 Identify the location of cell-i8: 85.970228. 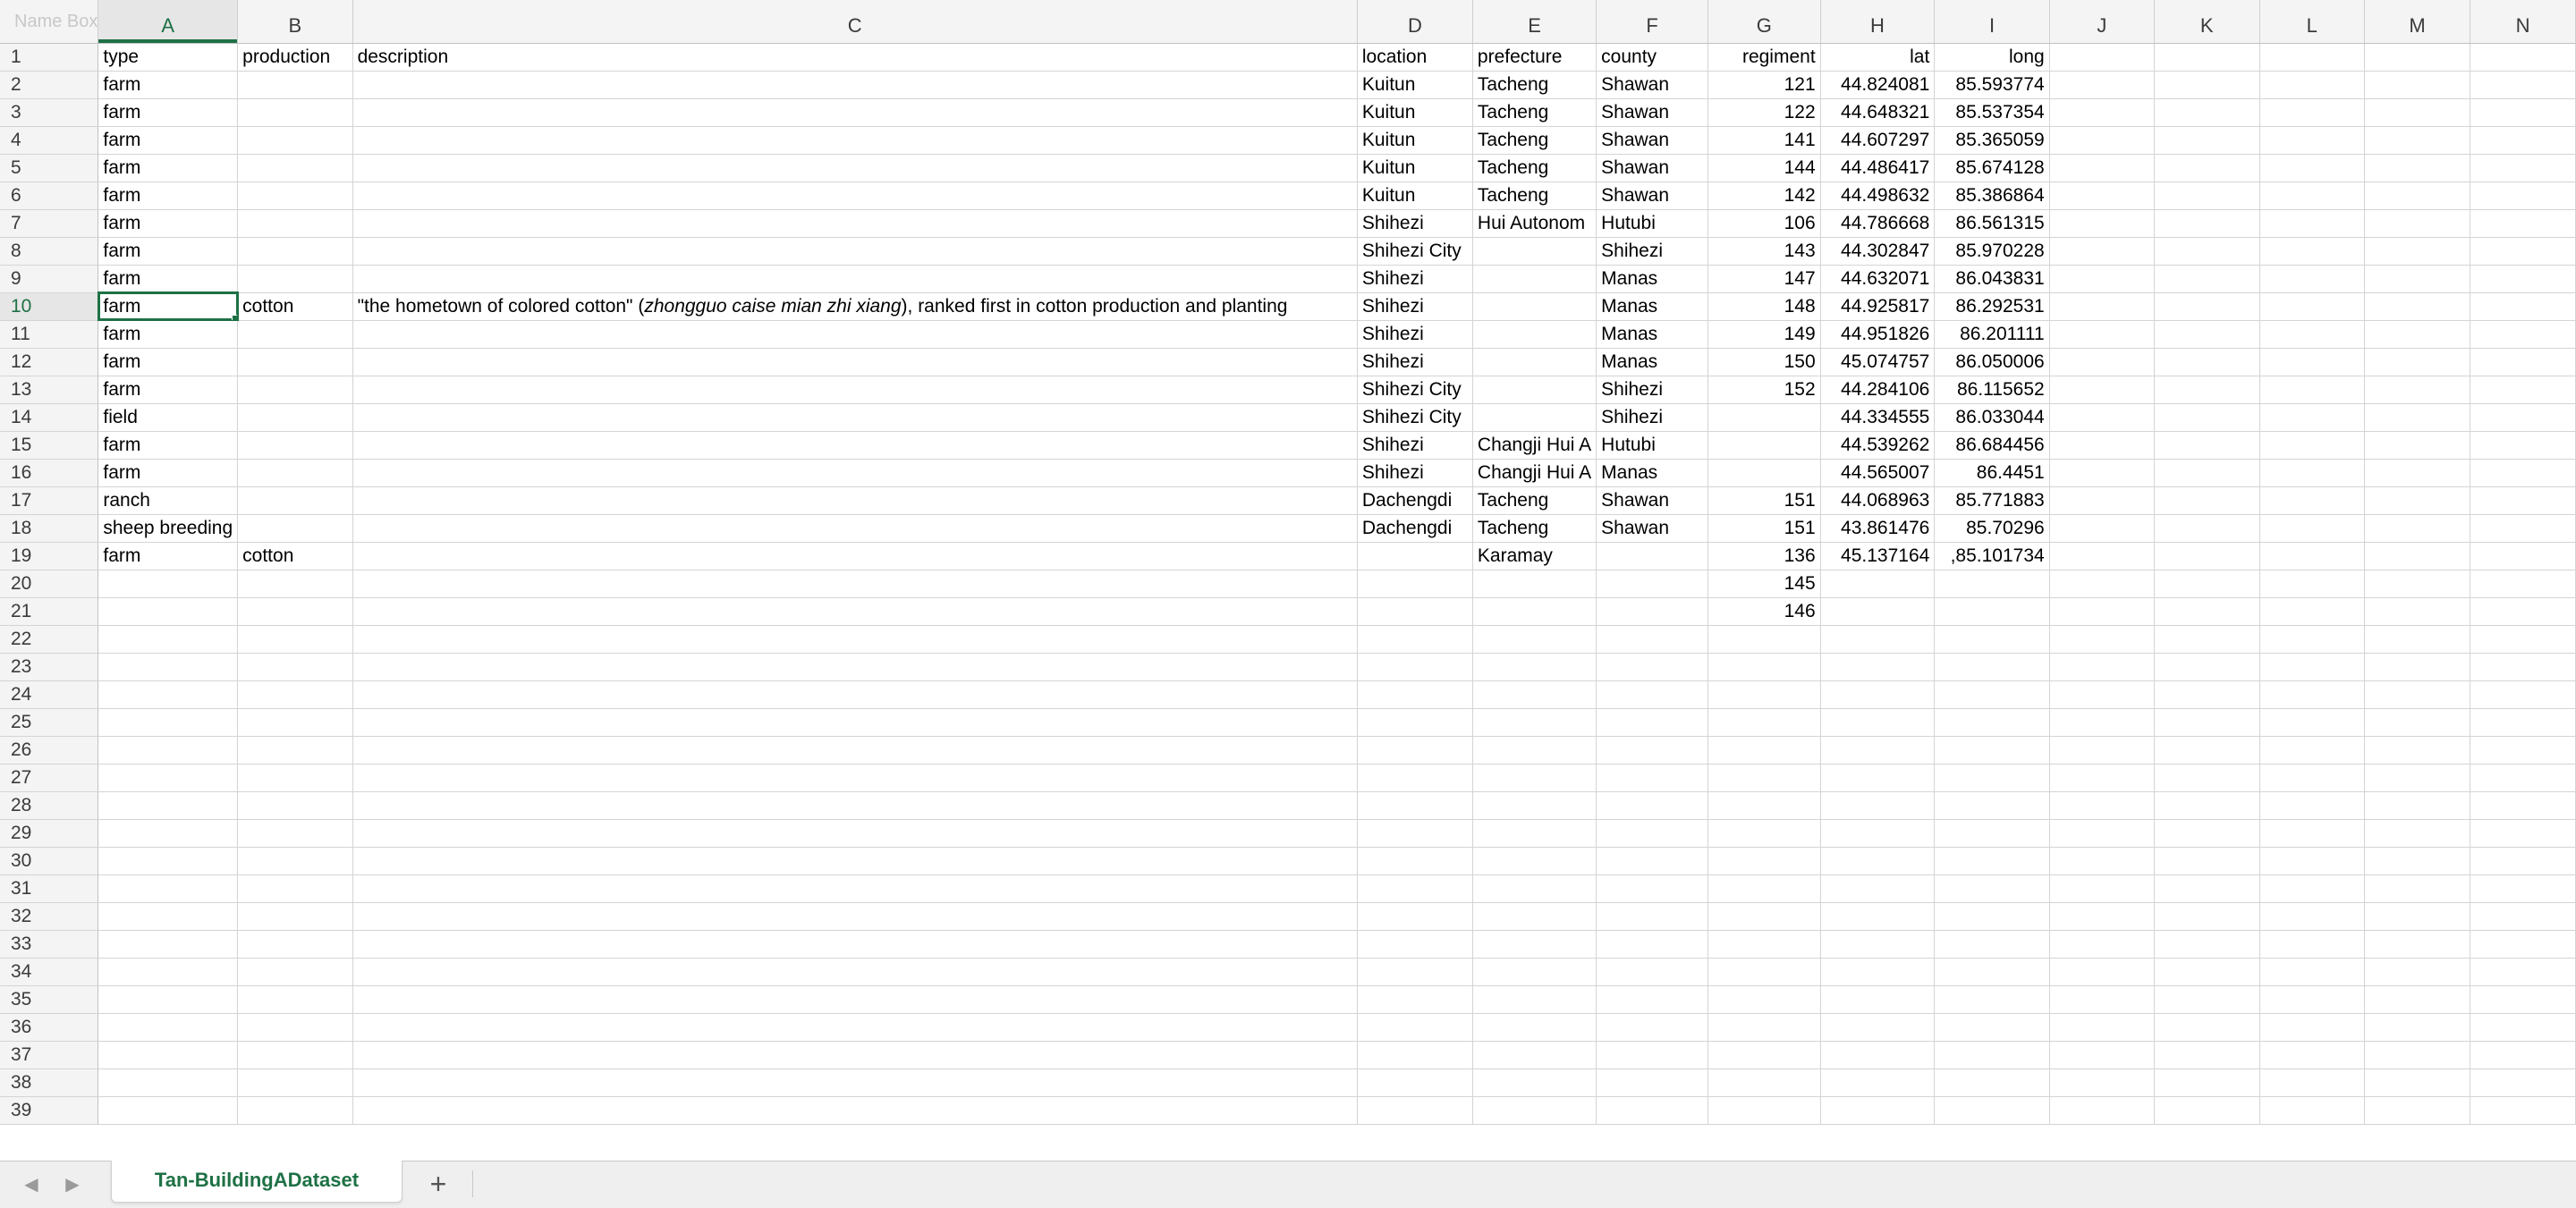
(1992, 251).